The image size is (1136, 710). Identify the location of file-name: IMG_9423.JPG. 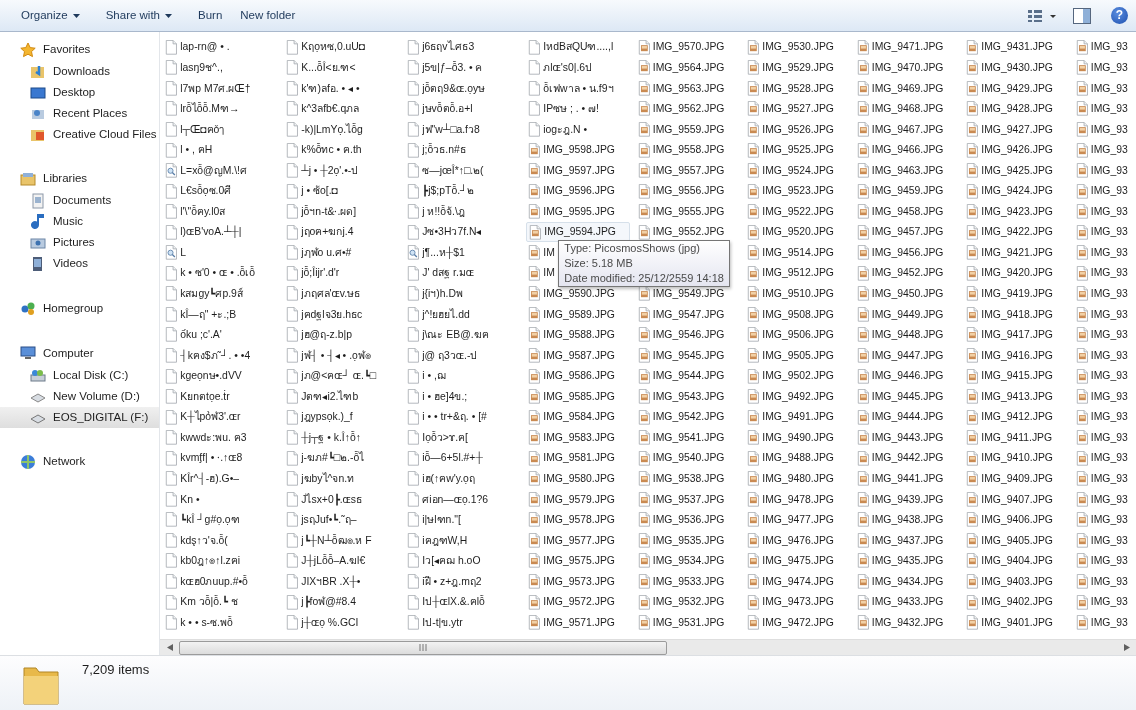
(1017, 211).